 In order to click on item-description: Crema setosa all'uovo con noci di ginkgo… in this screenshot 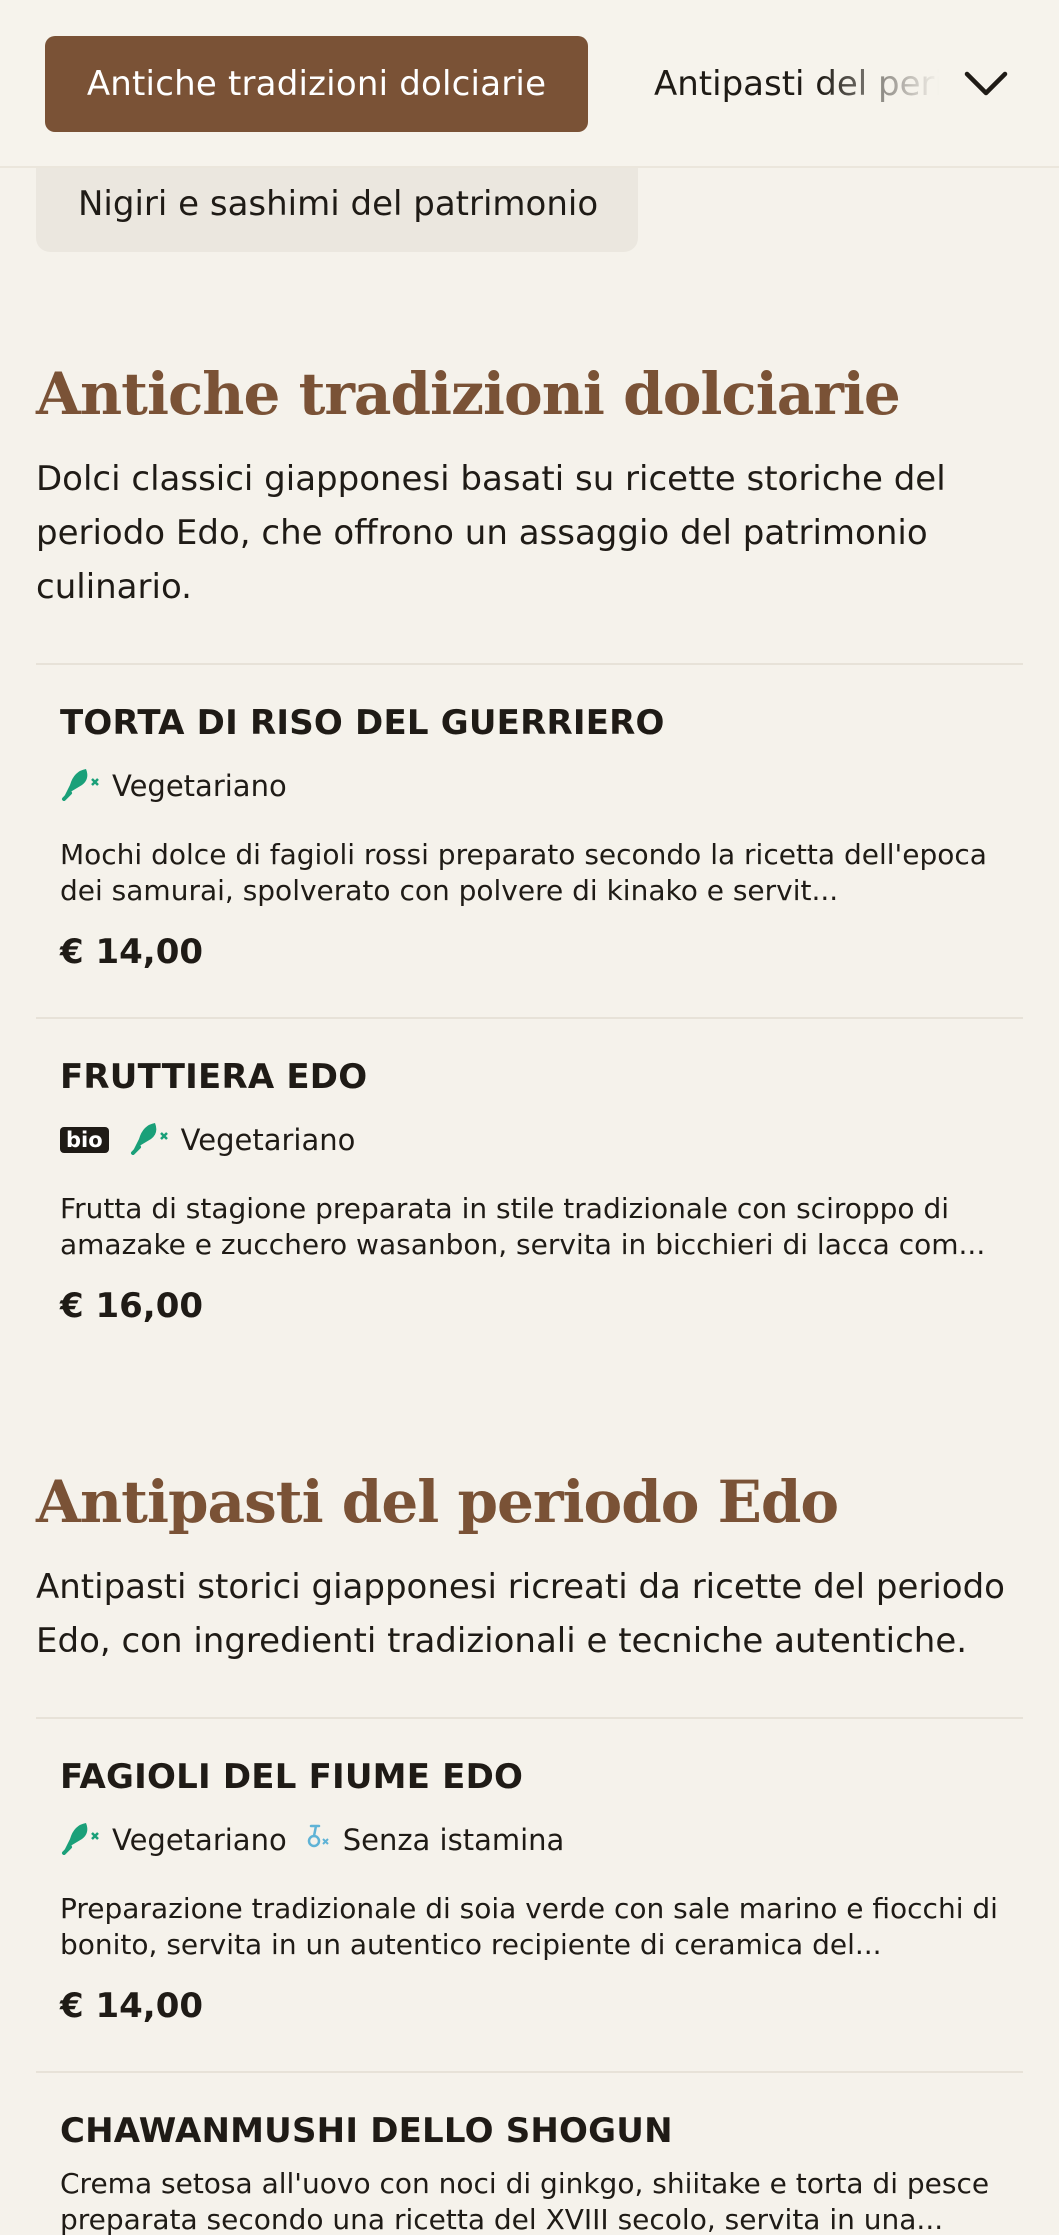, I will do `click(525, 2201)`.